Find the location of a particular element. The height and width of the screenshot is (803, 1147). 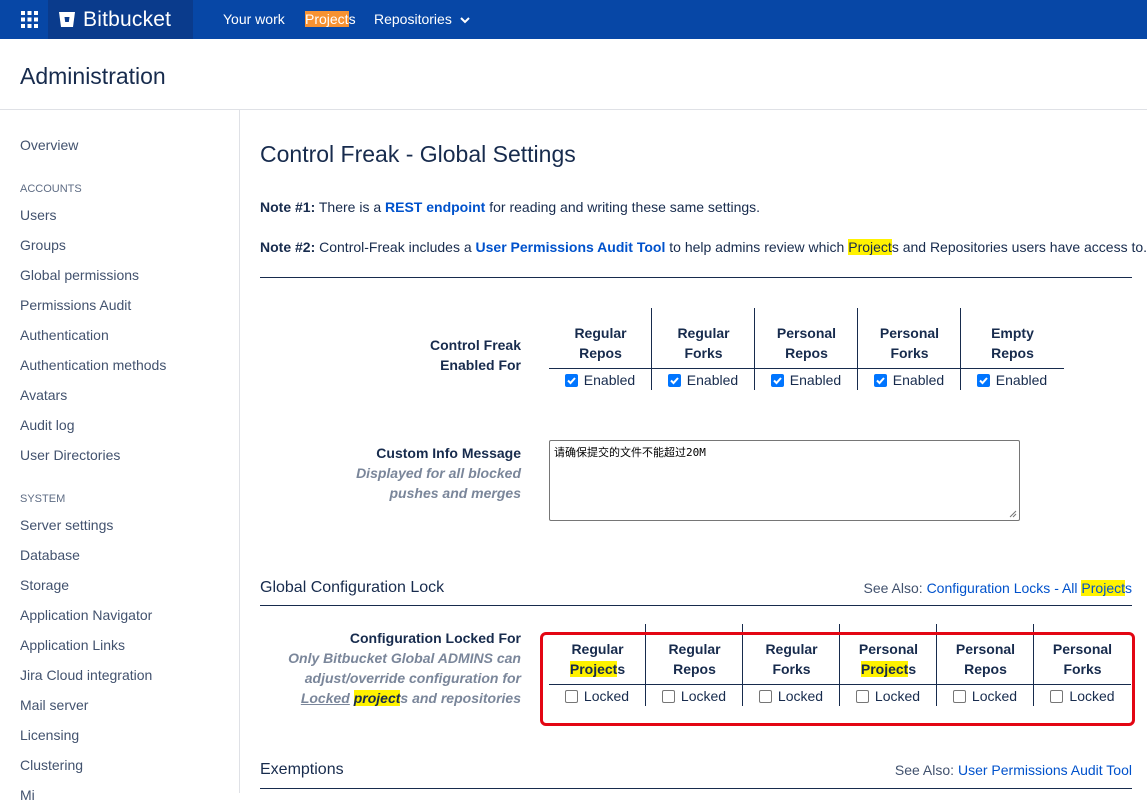

enabled-personal-repos: Enabled is located at coordinates (806, 380).